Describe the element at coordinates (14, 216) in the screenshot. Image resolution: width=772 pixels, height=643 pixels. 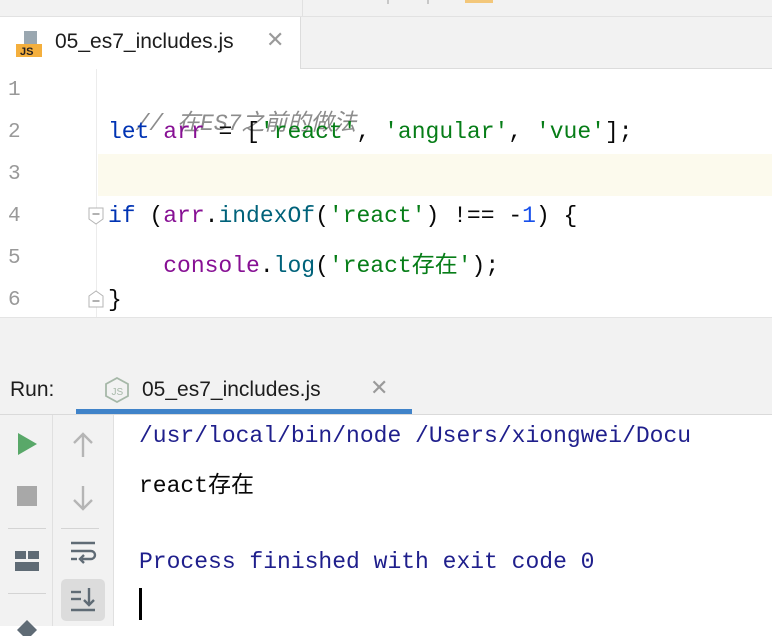
I see `line-number: 4` at that location.